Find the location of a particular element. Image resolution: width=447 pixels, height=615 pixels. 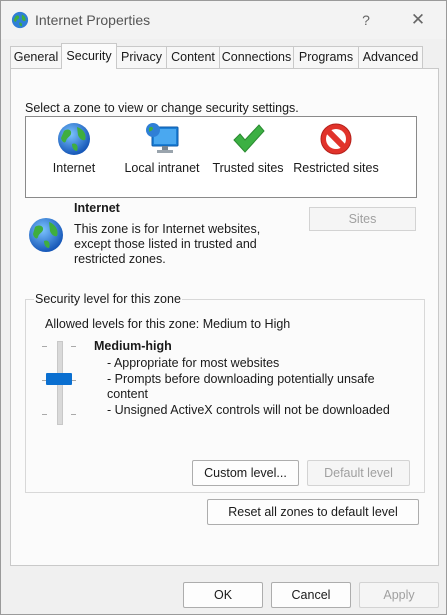

zone-info-title: Internet is located at coordinates (97, 208).